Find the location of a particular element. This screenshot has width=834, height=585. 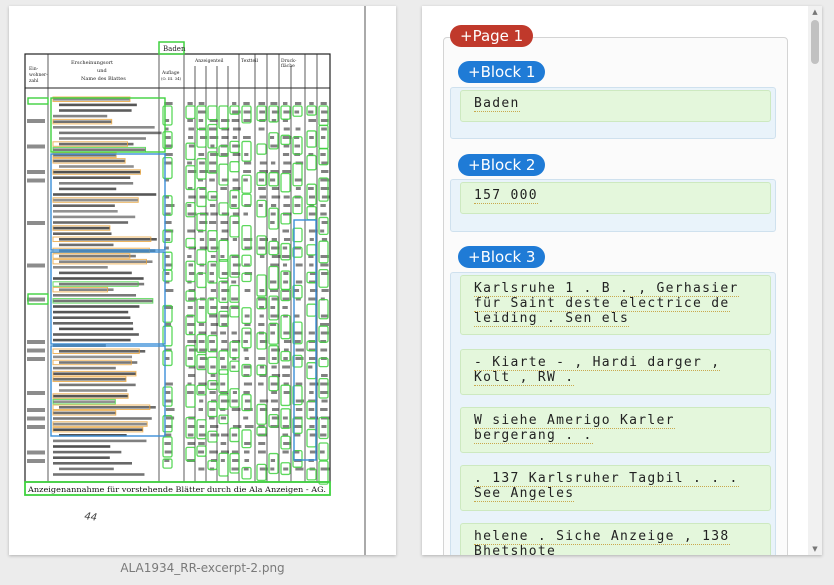

line-text: - Kiarte - , Hardi darger , Kolt , RW . is located at coordinates (597, 370).